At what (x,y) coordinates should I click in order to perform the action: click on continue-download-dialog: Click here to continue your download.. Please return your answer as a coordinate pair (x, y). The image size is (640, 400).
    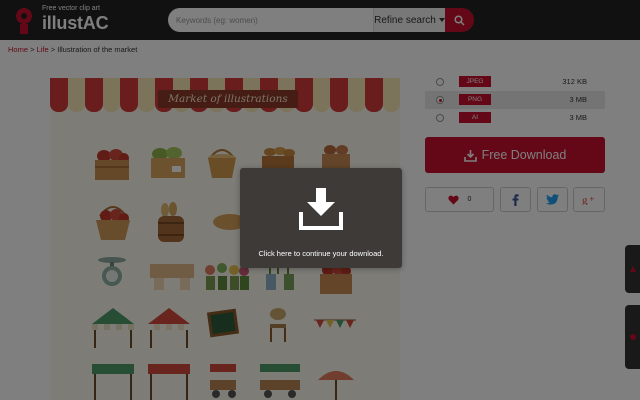
    Looking at the image, I should click on (321, 218).